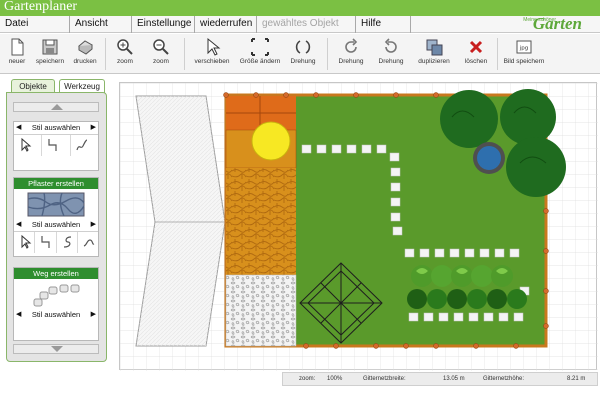  Describe the element at coordinates (85, 47) in the screenshot. I see `printer-icon` at that location.